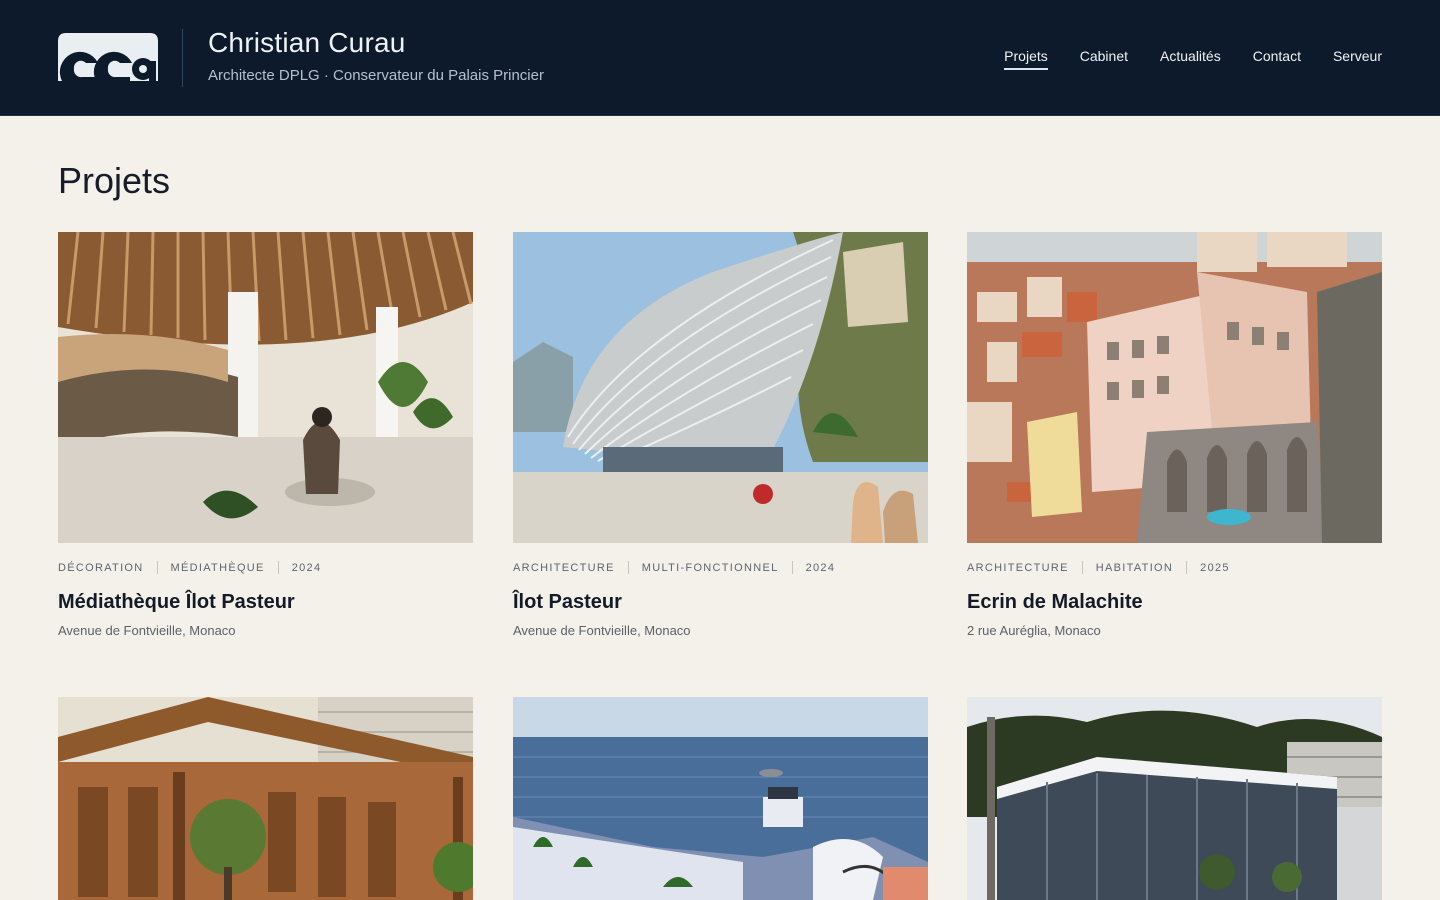 The height and width of the screenshot is (900, 1440). Describe the element at coordinates (720, 387) in the screenshot. I see `project-image-curved-building` at that location.